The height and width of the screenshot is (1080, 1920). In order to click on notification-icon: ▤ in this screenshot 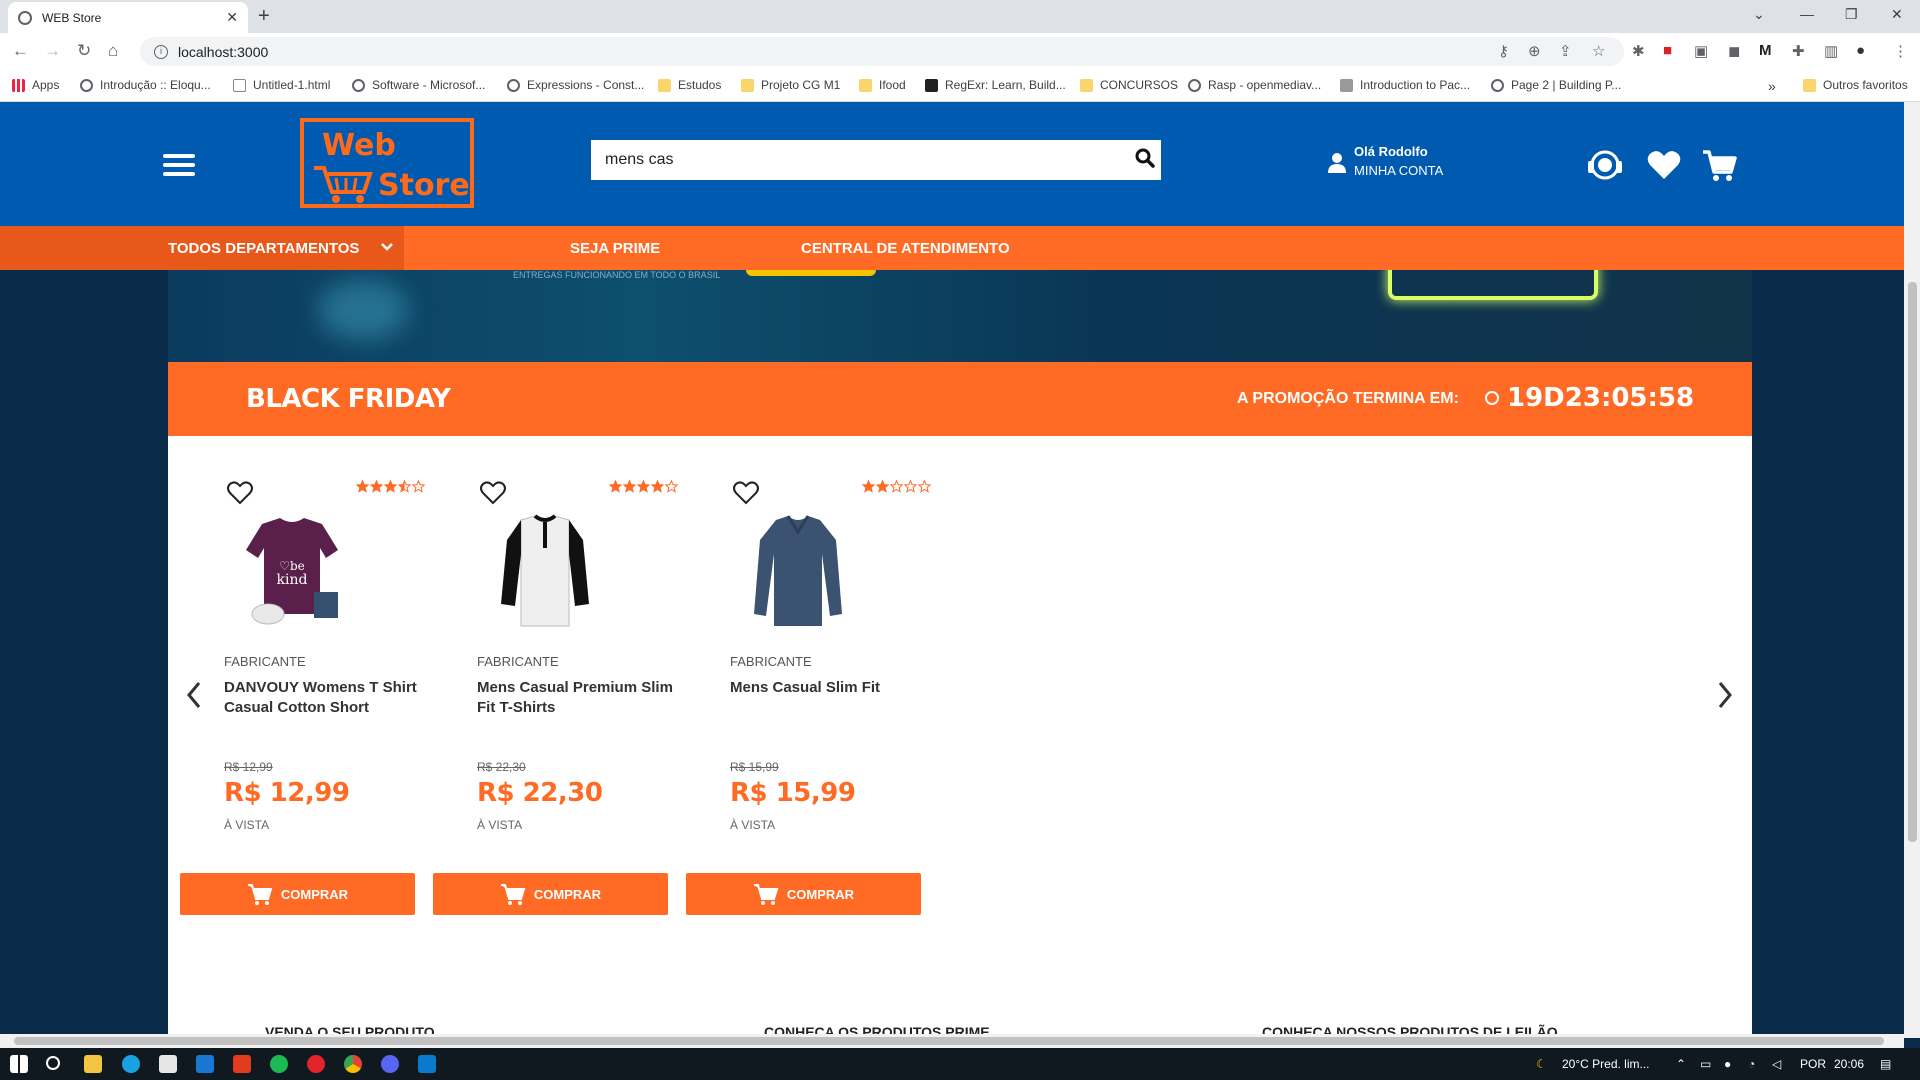, I will do `click(1885, 1064)`.